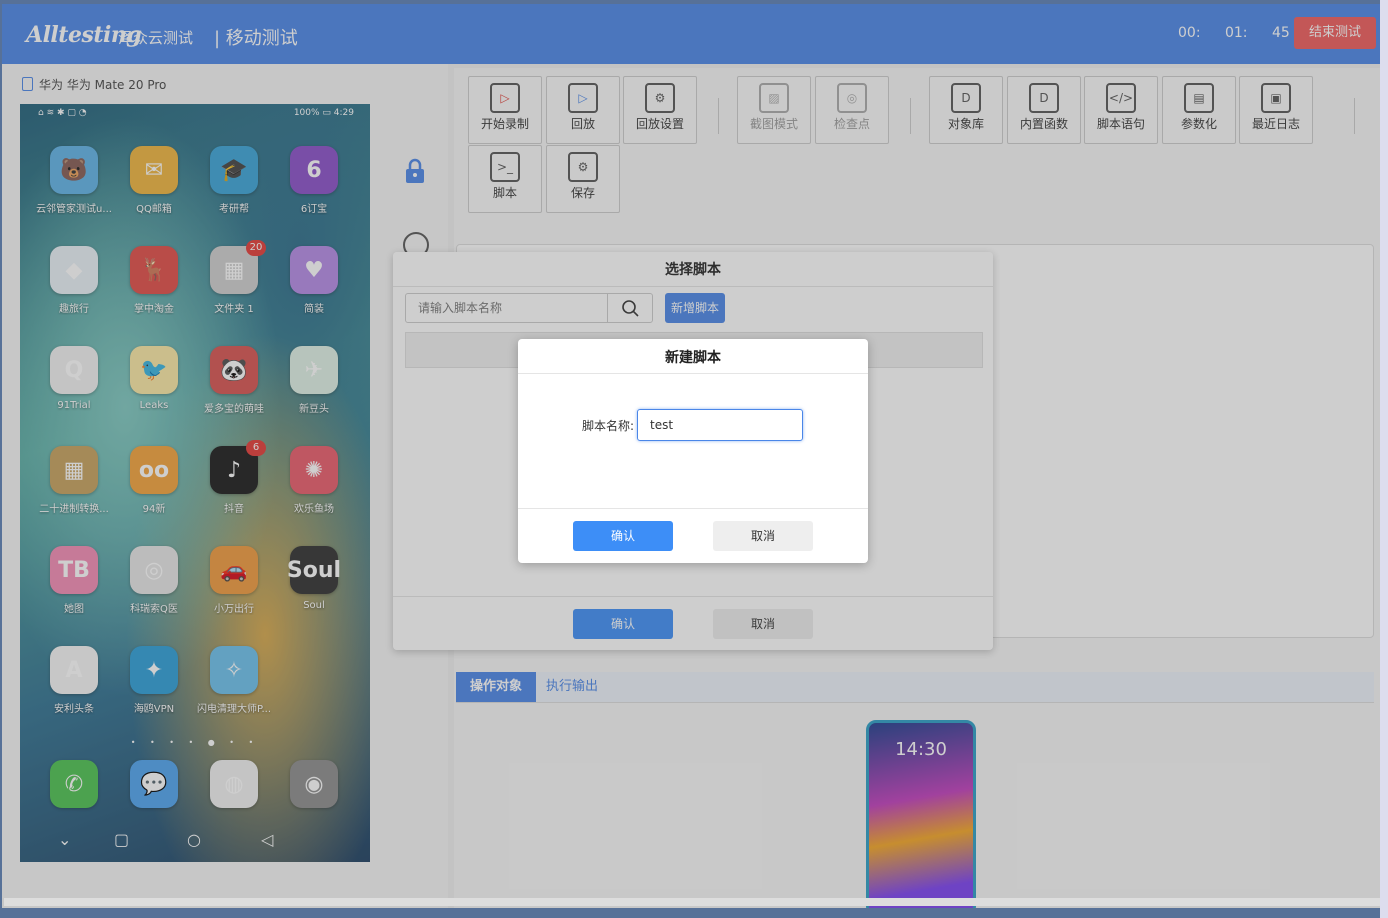  Describe the element at coordinates (693, 356) in the screenshot. I see `new-script-title: 新建脚本` at that location.